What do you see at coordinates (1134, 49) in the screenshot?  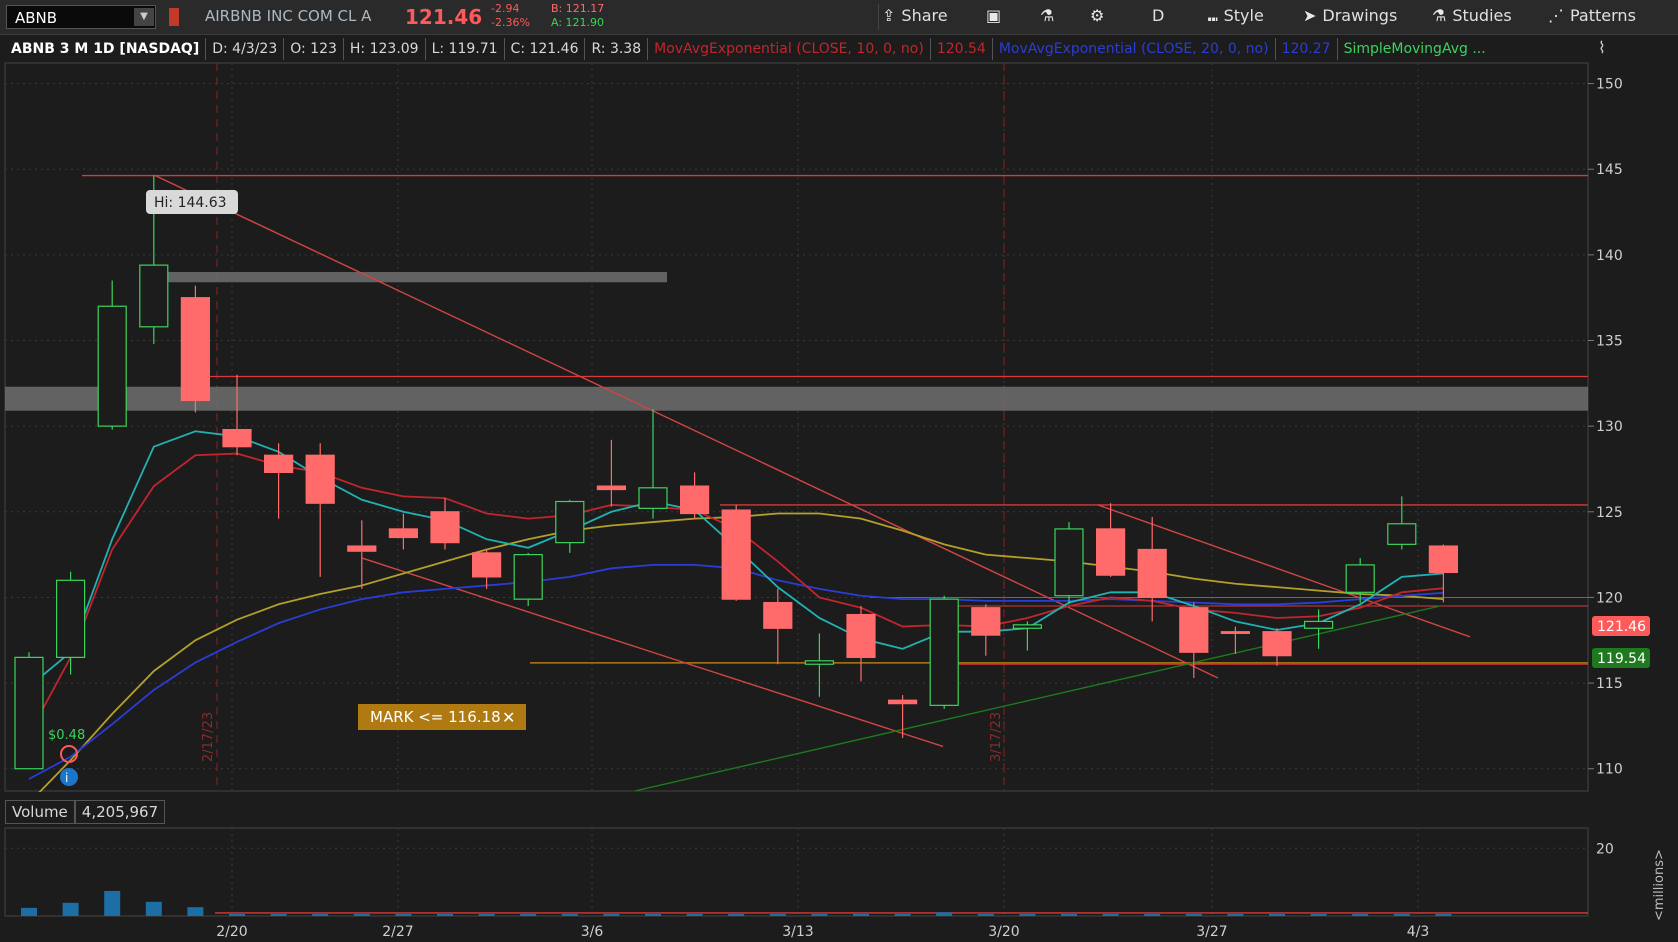 I see `ema20-study: MovAvgExponential (CLOSE, 20, 0, no)` at bounding box center [1134, 49].